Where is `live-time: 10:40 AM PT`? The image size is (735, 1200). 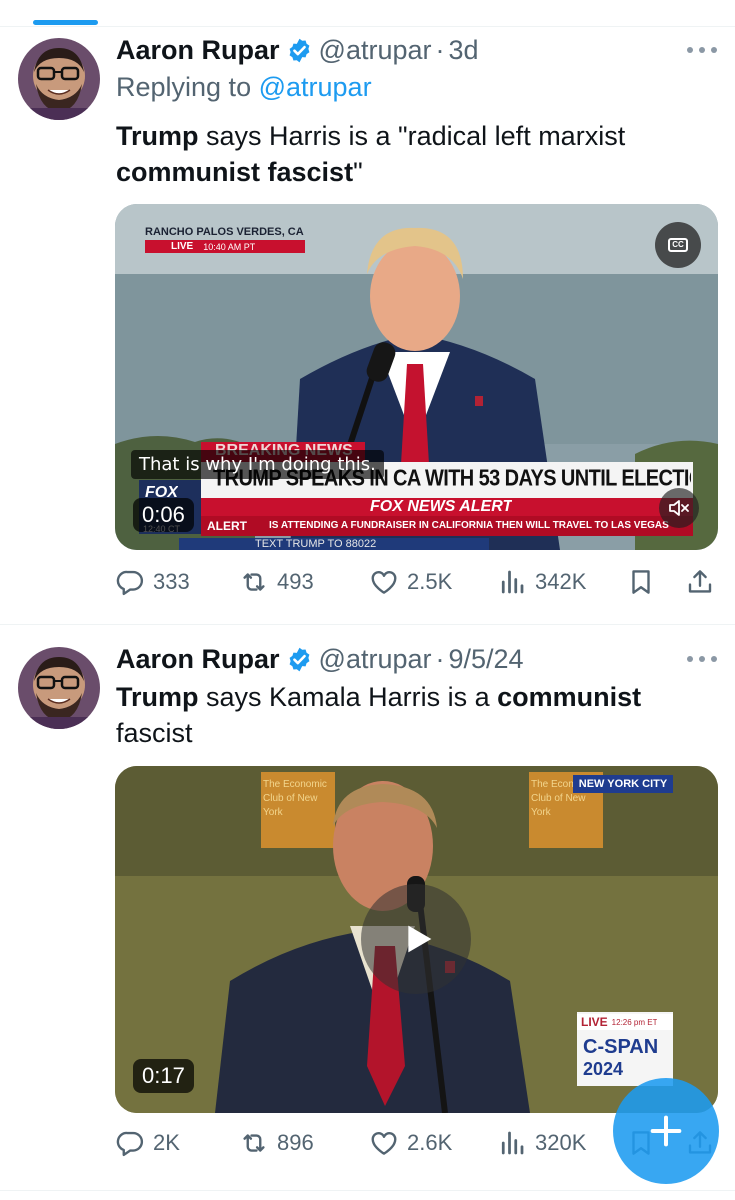 live-time: 10:40 AM PT is located at coordinates (229, 246).